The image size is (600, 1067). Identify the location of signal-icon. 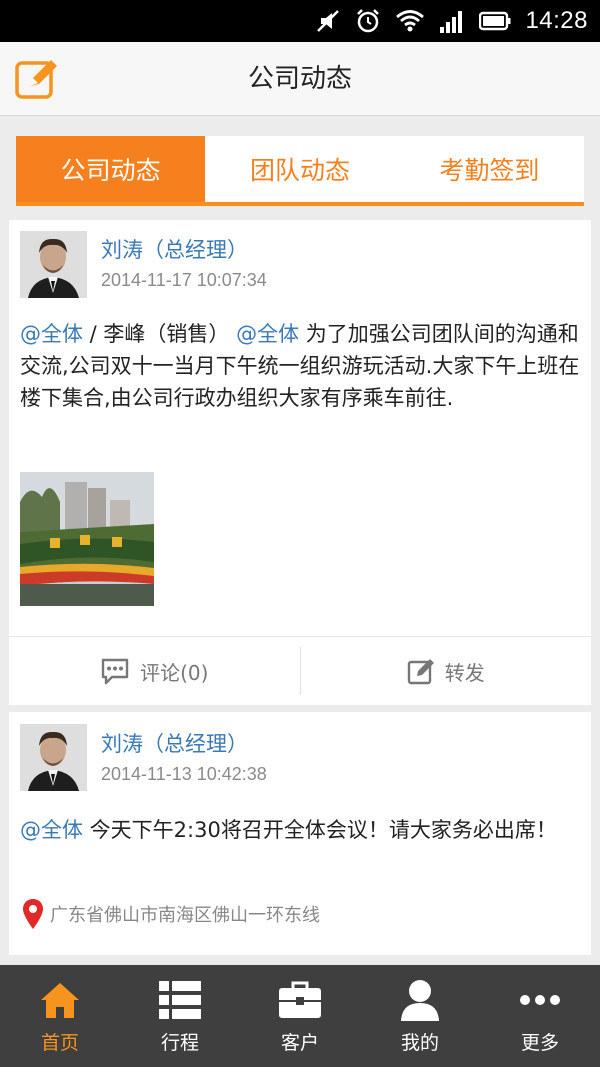
(452, 21).